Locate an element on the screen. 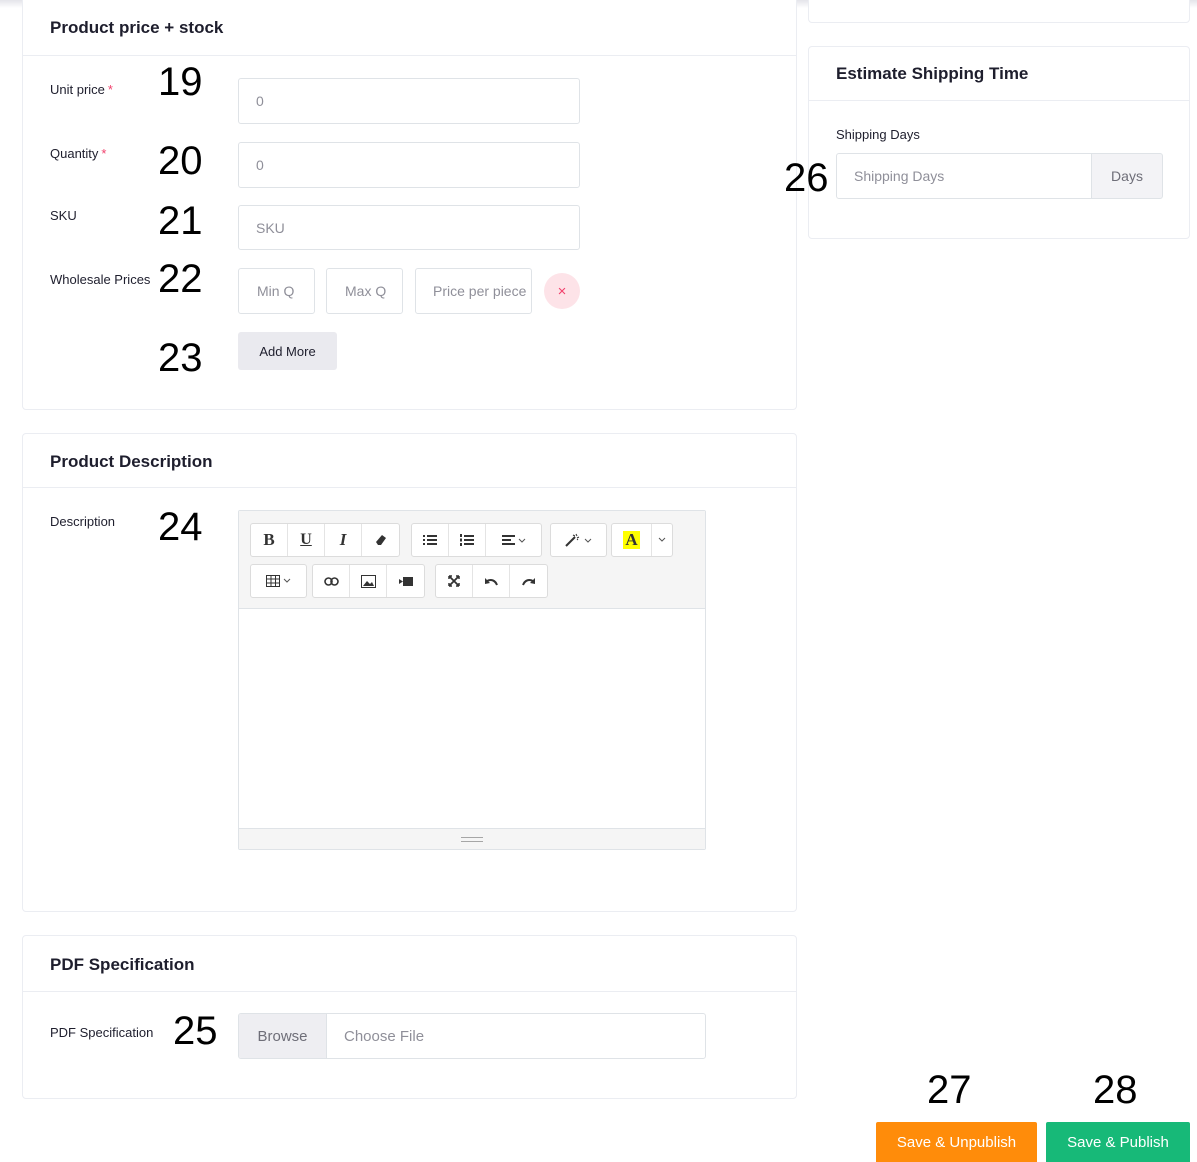 This screenshot has width=1197, height=1162. rich-text-editor: B U I A is located at coordinates (472, 680).